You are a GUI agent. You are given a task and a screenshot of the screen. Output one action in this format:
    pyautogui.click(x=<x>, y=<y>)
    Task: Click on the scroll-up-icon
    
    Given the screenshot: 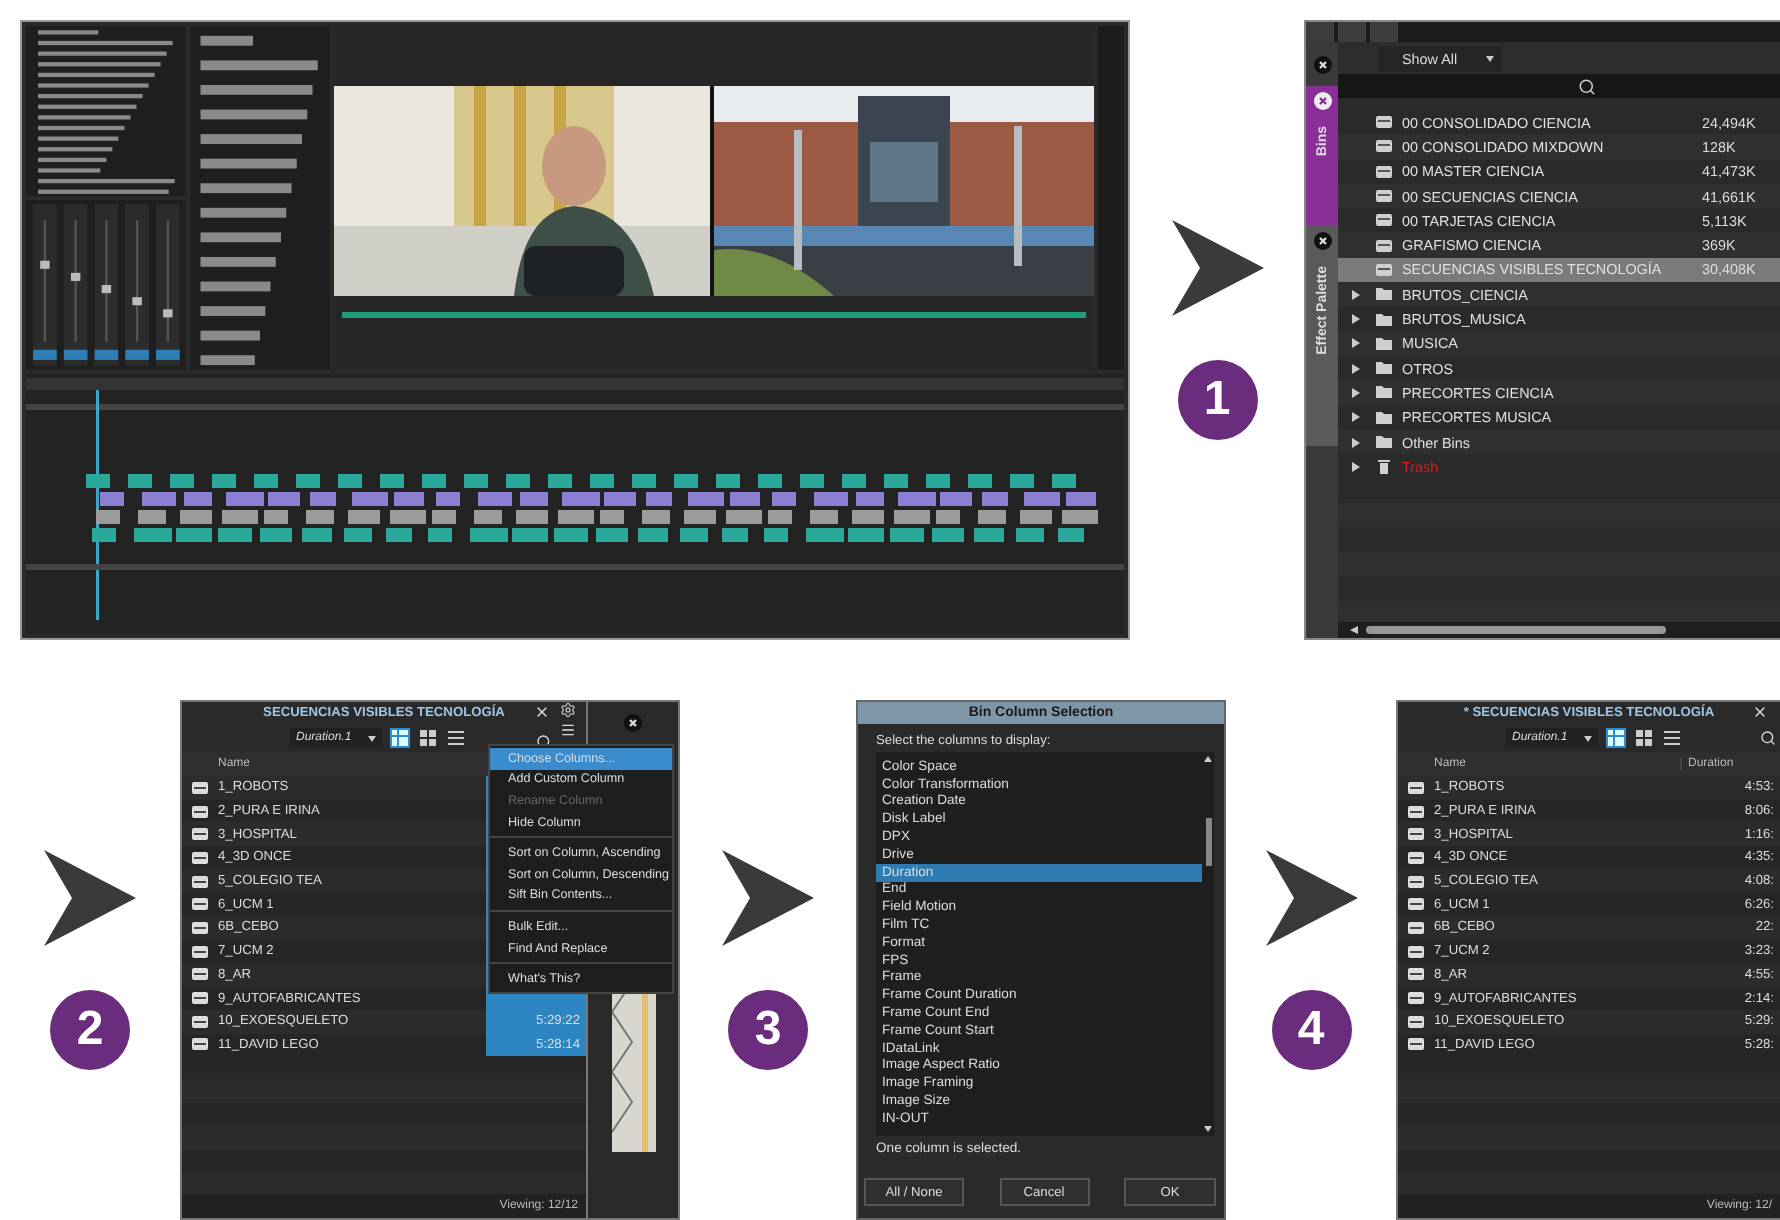 What is the action you would take?
    pyautogui.click(x=1208, y=759)
    